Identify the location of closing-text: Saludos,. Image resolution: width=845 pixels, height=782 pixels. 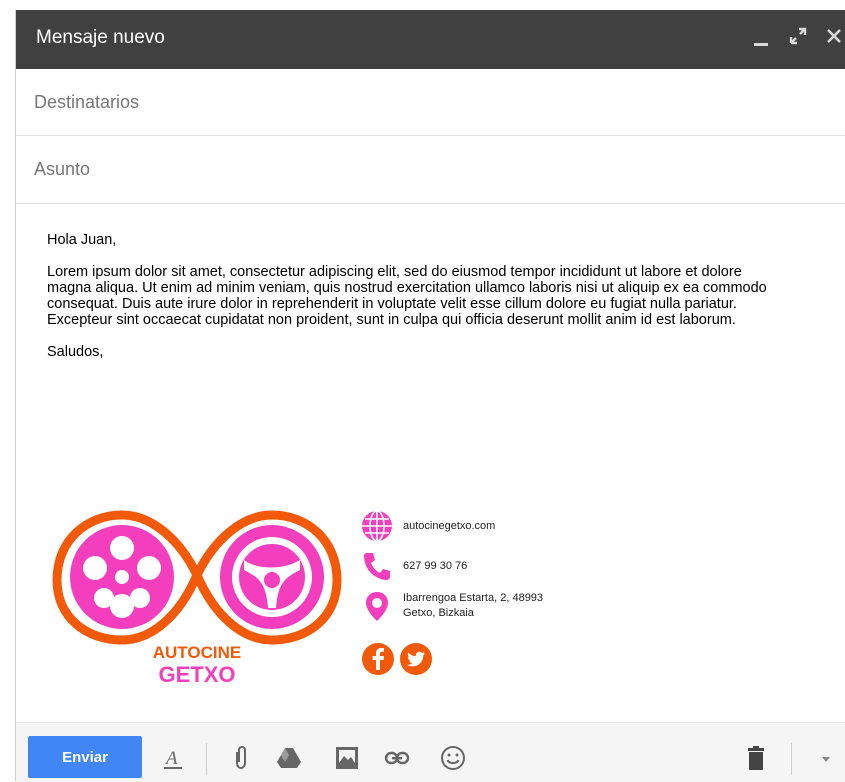
(75, 352).